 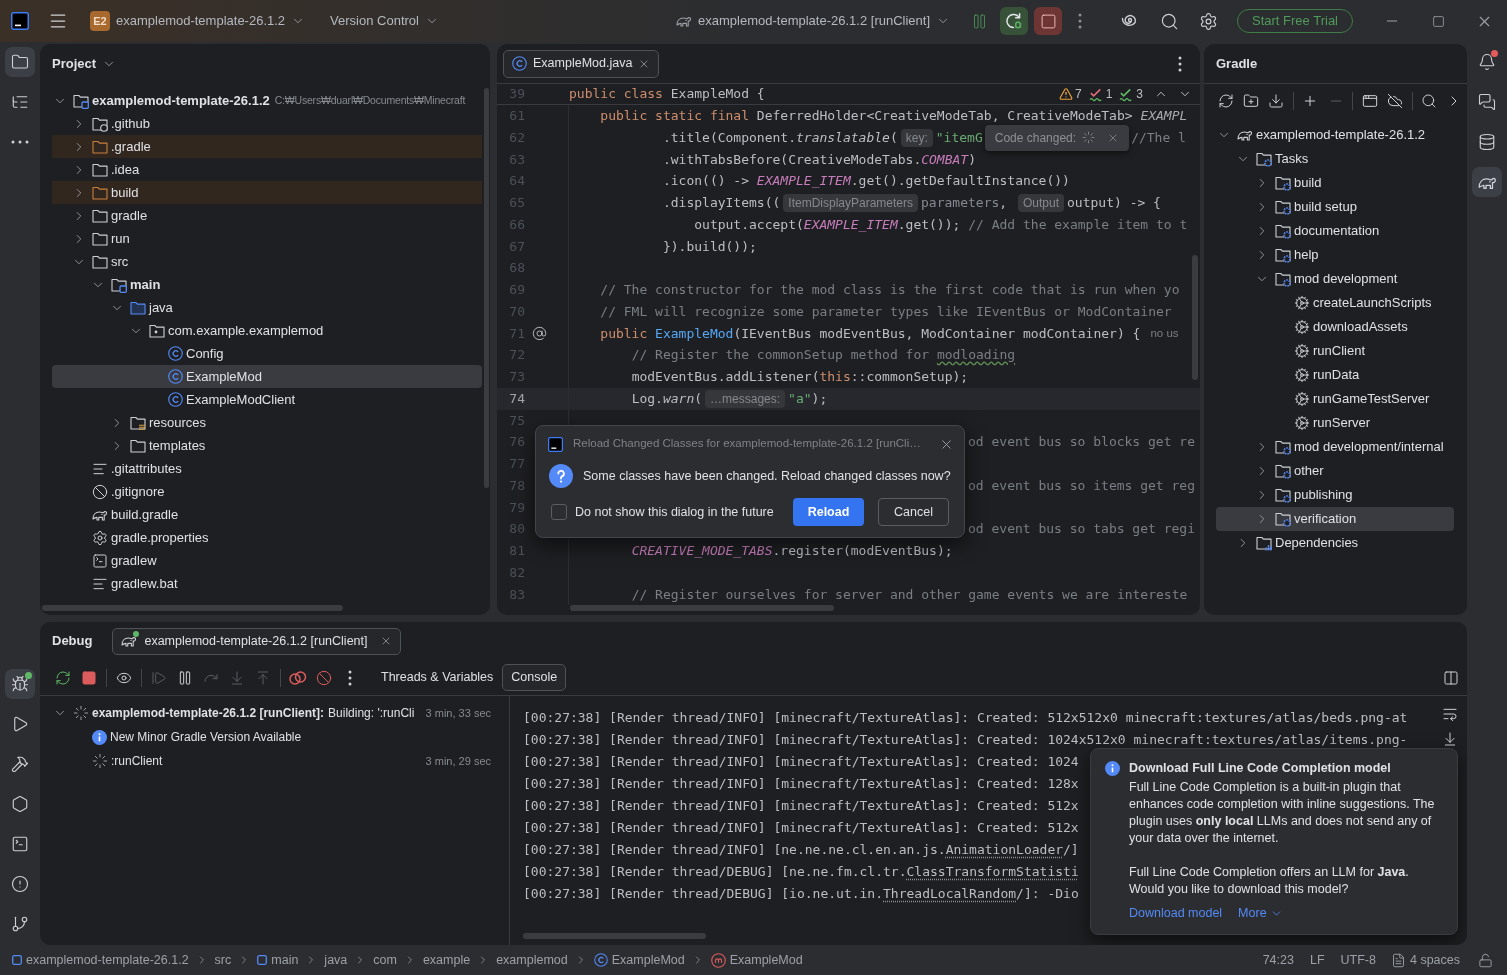 What do you see at coordinates (1014, 21) in the screenshot?
I see `rerun-debug-button` at bounding box center [1014, 21].